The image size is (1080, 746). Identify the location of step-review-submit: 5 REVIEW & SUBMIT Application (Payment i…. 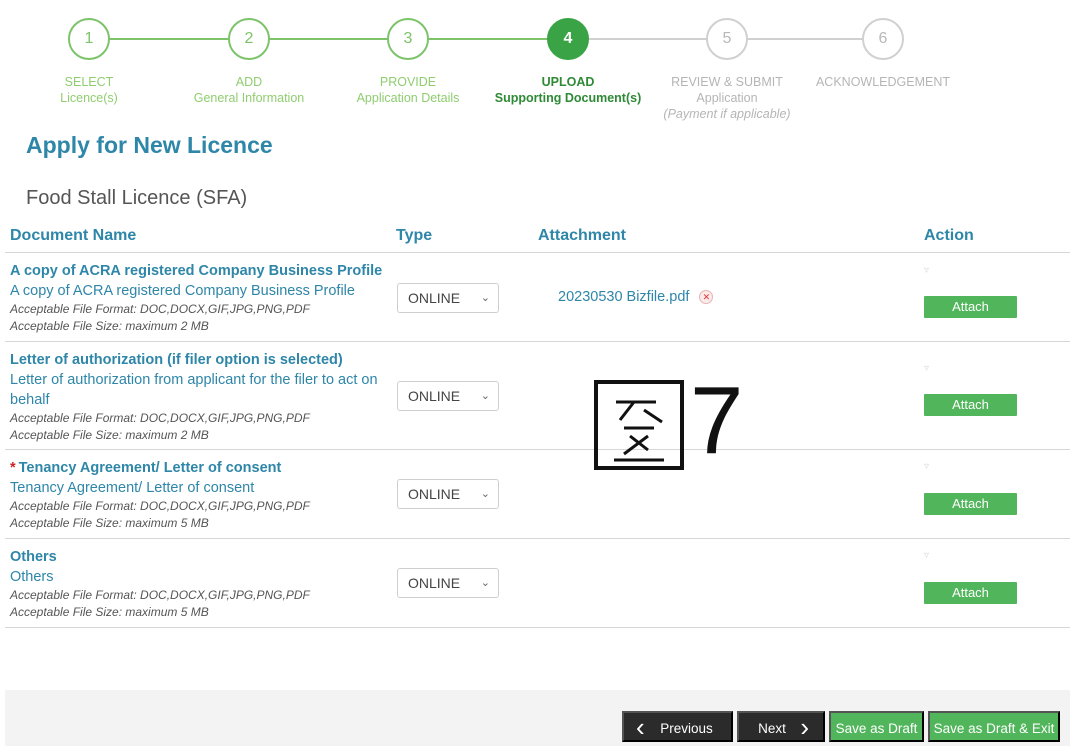
(727, 70).